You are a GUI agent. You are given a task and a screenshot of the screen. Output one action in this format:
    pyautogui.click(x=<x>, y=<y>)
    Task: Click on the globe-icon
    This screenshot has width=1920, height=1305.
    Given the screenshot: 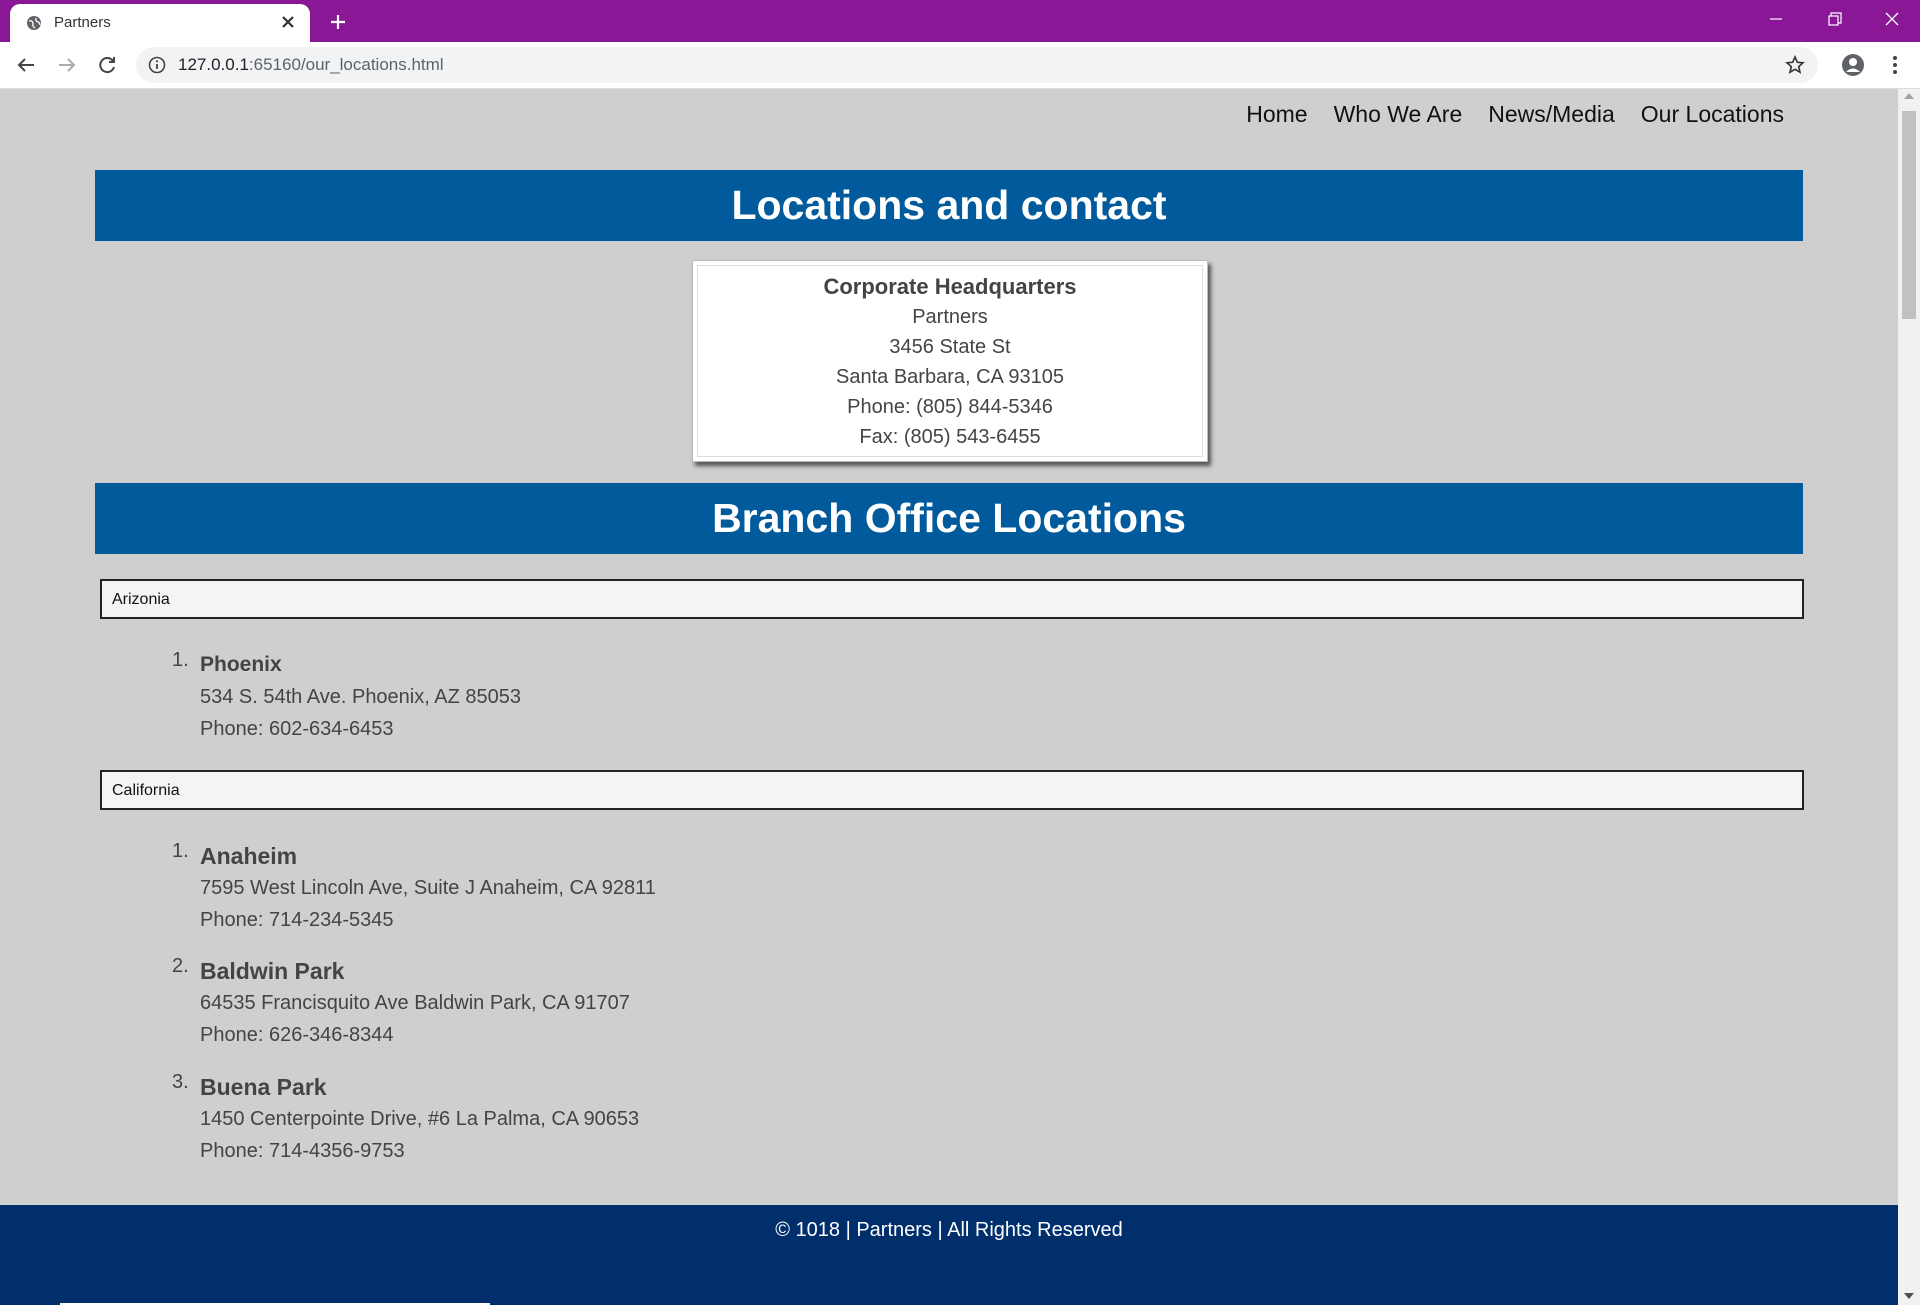 What is the action you would take?
    pyautogui.click(x=34, y=23)
    